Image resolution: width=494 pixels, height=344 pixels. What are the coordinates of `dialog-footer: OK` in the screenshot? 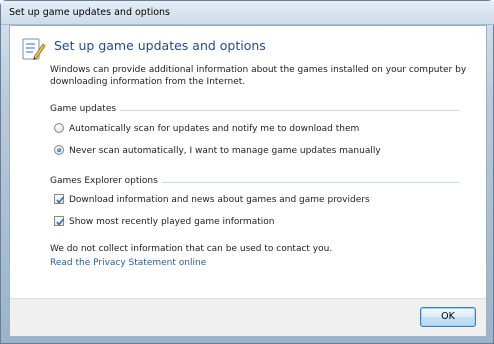 It's located at (248, 317).